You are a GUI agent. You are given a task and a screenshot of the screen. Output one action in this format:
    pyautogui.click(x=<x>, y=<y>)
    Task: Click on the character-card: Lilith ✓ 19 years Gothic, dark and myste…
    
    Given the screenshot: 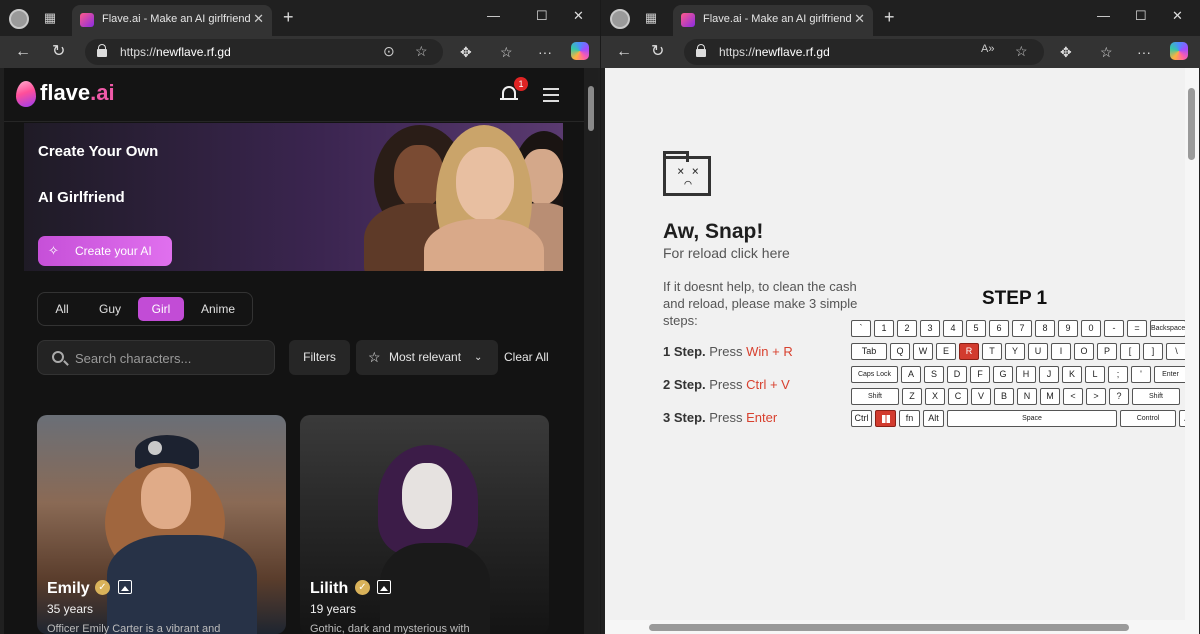 What is the action you would take?
    pyautogui.click(x=424, y=524)
    